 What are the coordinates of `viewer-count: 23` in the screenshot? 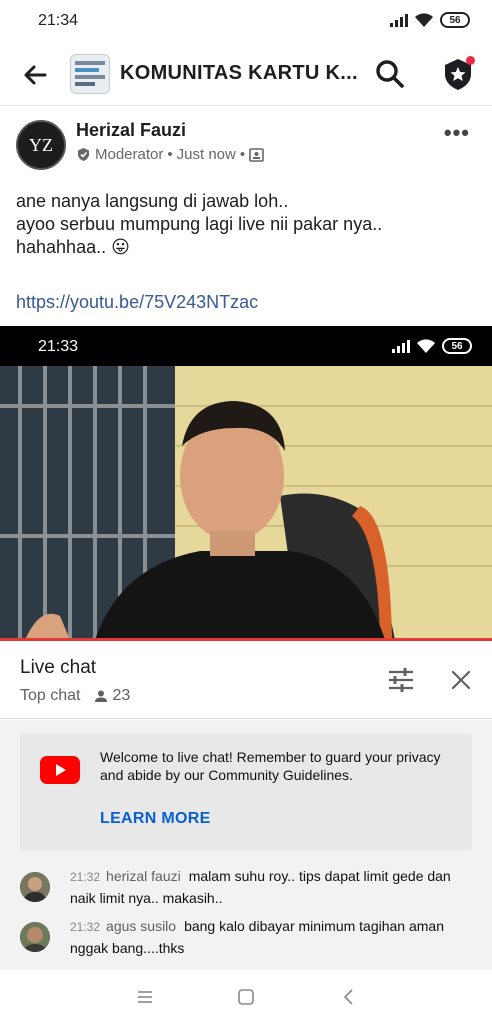 It's located at (112, 696).